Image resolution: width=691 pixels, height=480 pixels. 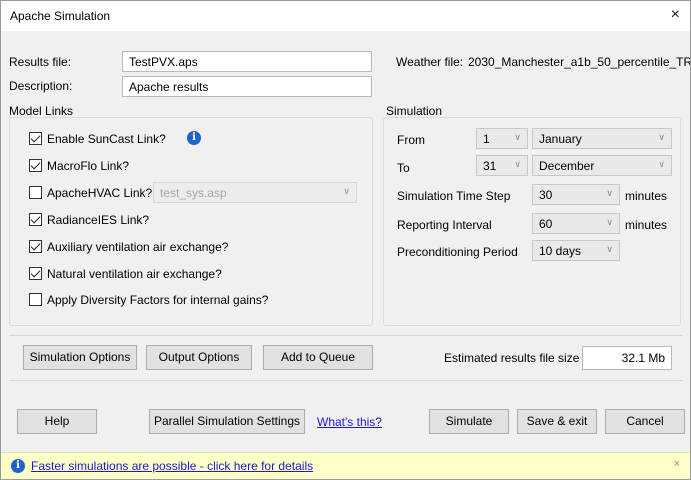 What do you see at coordinates (457, 252) in the screenshot?
I see `preconditioning-label: Preconditioning Period` at bounding box center [457, 252].